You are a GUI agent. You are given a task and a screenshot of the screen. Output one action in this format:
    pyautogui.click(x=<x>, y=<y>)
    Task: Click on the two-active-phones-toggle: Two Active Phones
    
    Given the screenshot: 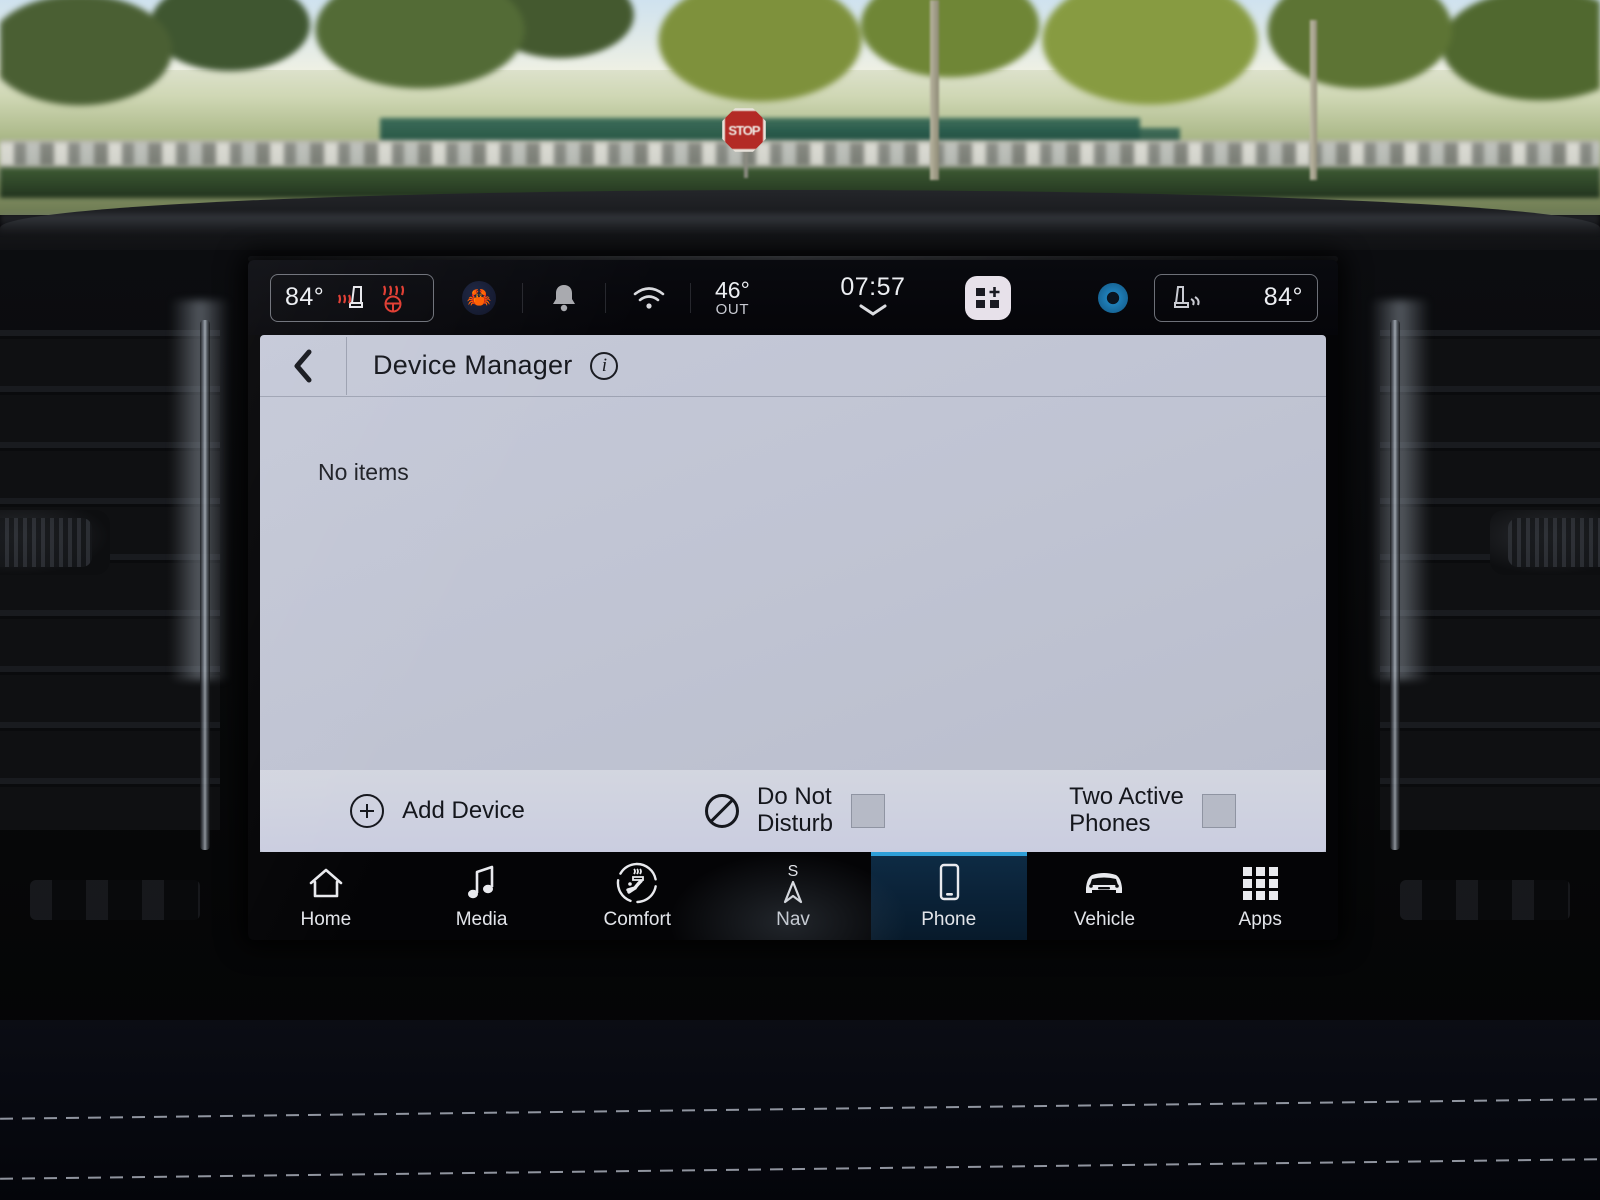 What is the action you would take?
    pyautogui.click(x=1152, y=811)
    